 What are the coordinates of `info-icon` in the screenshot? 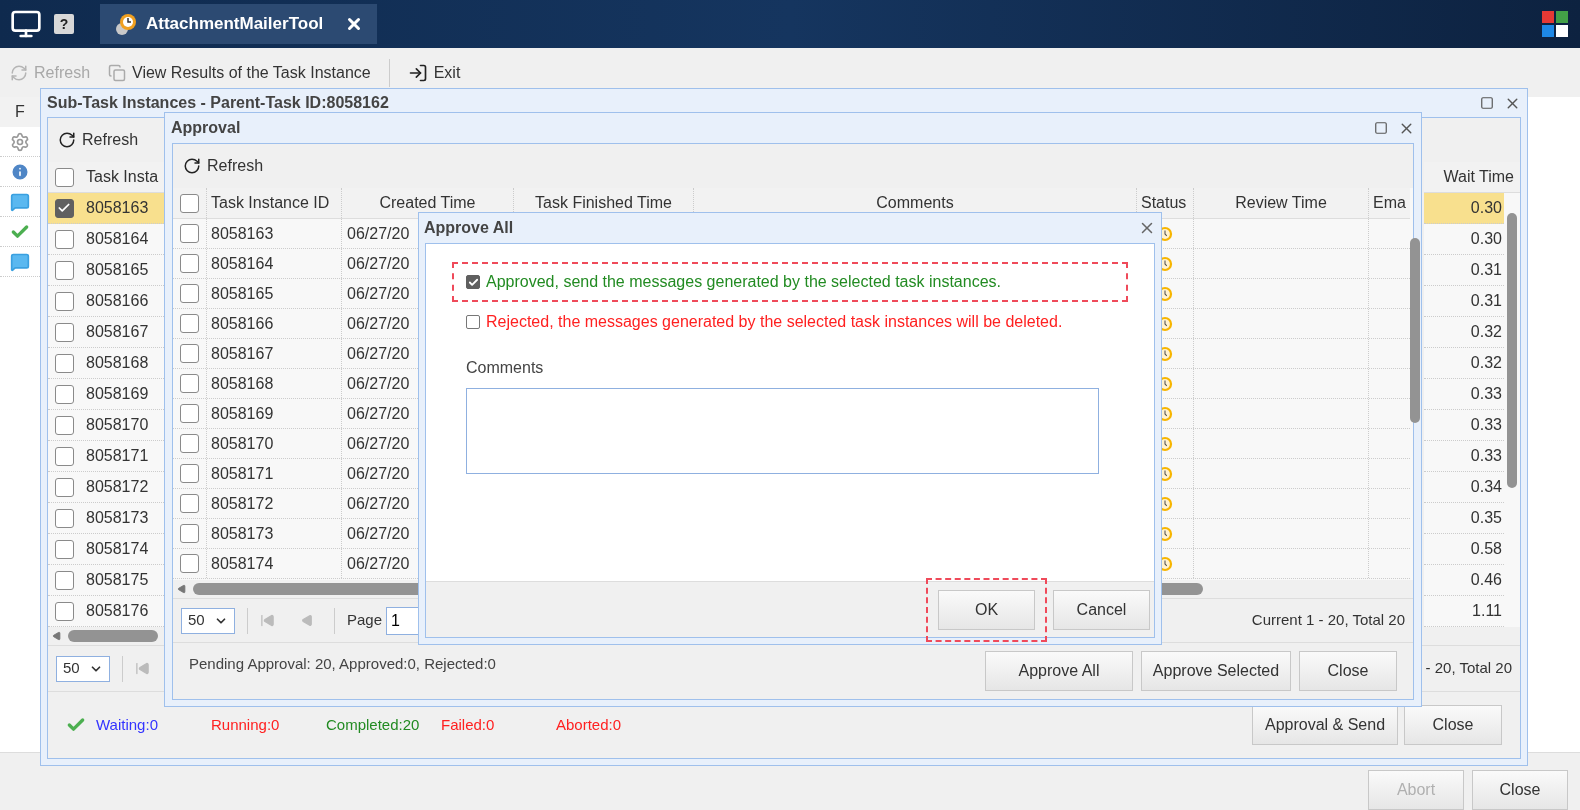 It's located at (20, 171).